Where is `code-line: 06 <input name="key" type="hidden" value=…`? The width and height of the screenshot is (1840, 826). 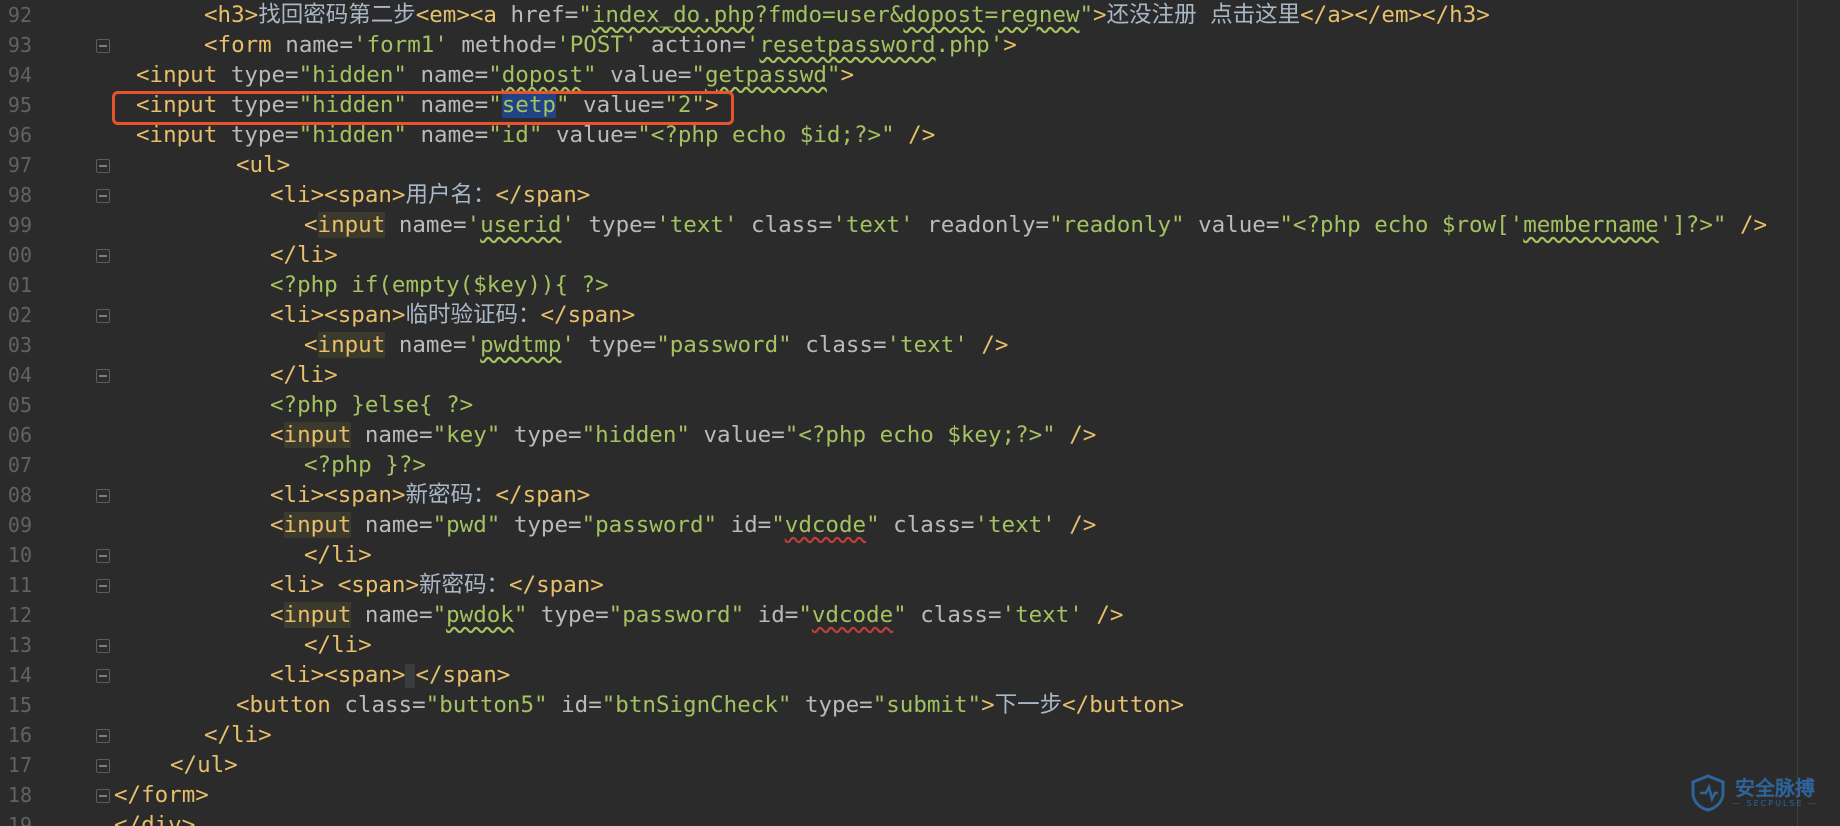
code-line: 06 <input name="key" type="hidden" value=… is located at coordinates (920, 435).